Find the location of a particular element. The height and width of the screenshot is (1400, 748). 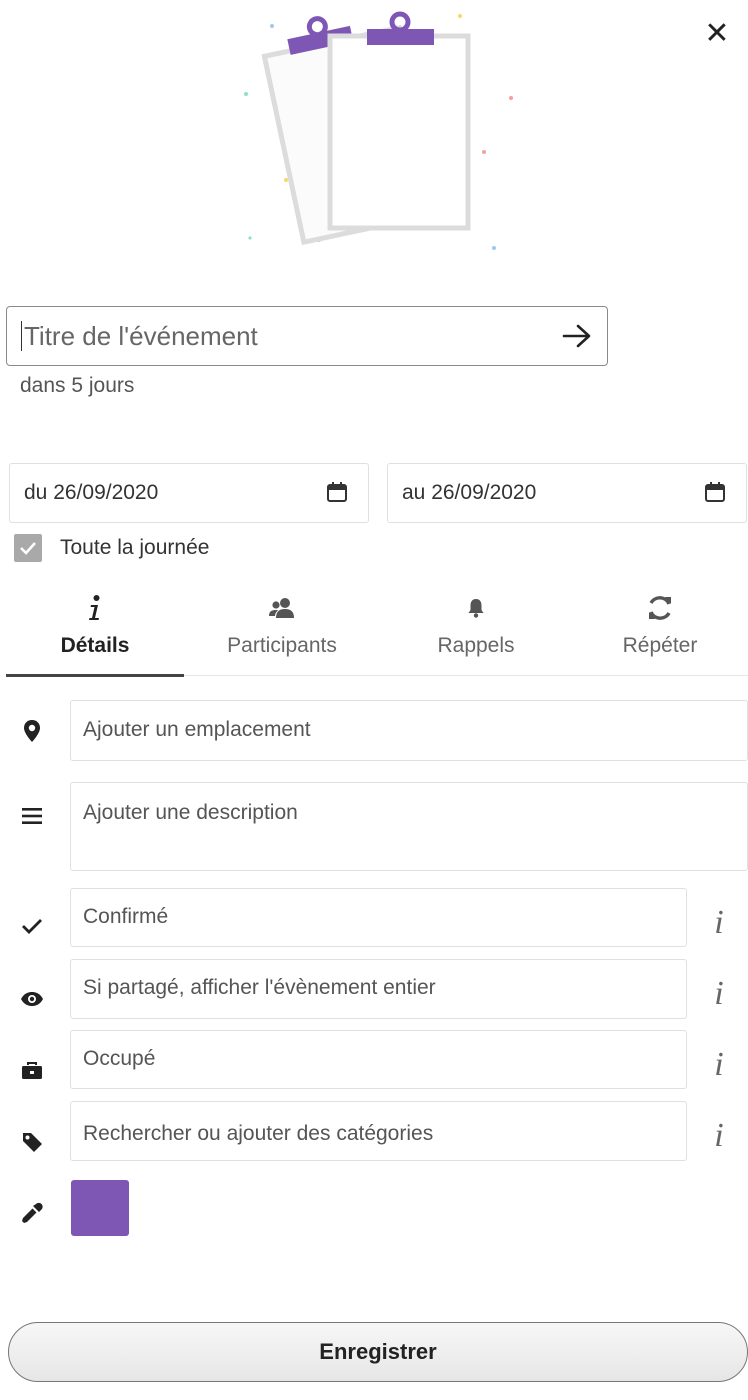

save-button: Enregistrer is located at coordinates (378, 1352).